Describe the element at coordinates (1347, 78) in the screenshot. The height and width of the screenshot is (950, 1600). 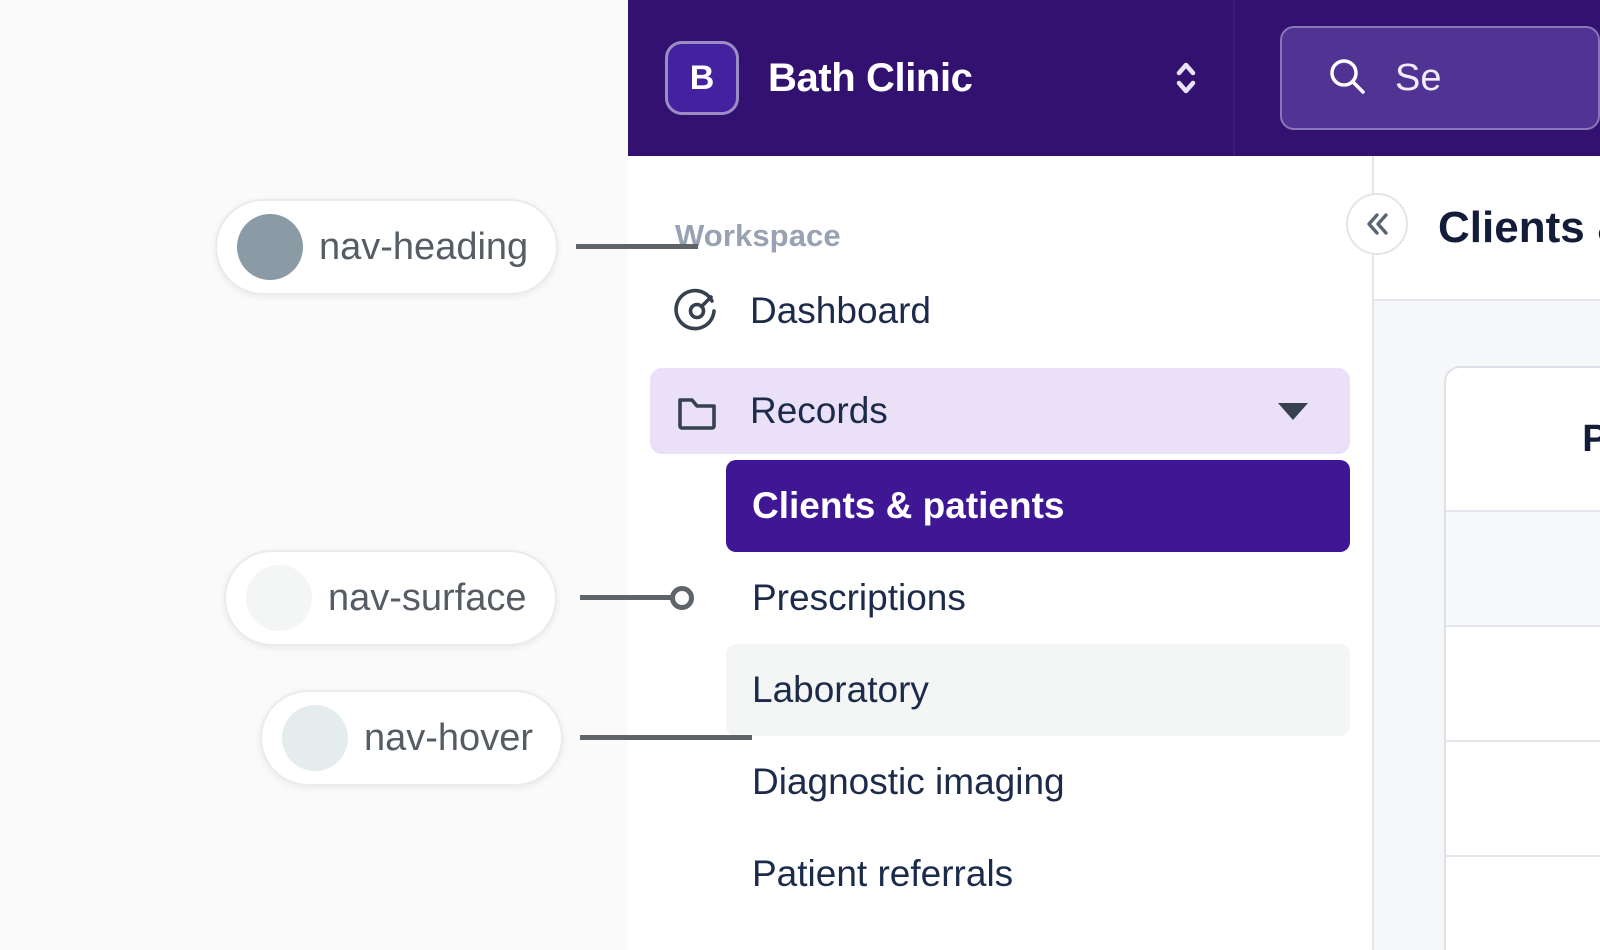
I see `search-icon` at that location.